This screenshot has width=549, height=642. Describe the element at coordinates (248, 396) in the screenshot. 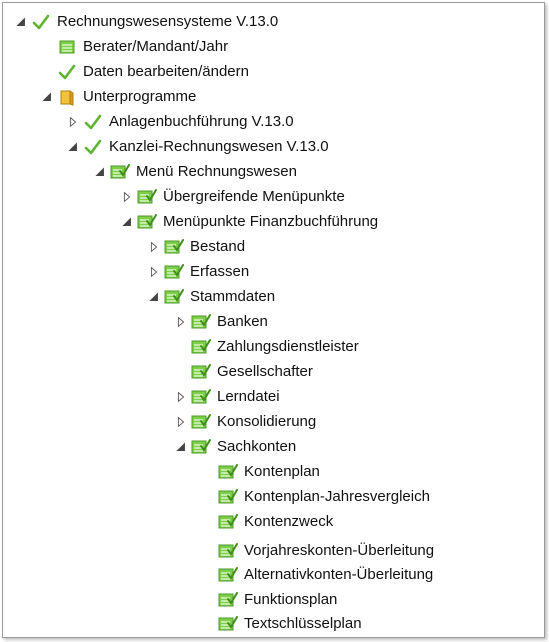

I see `node-label: Lerndatei` at that location.